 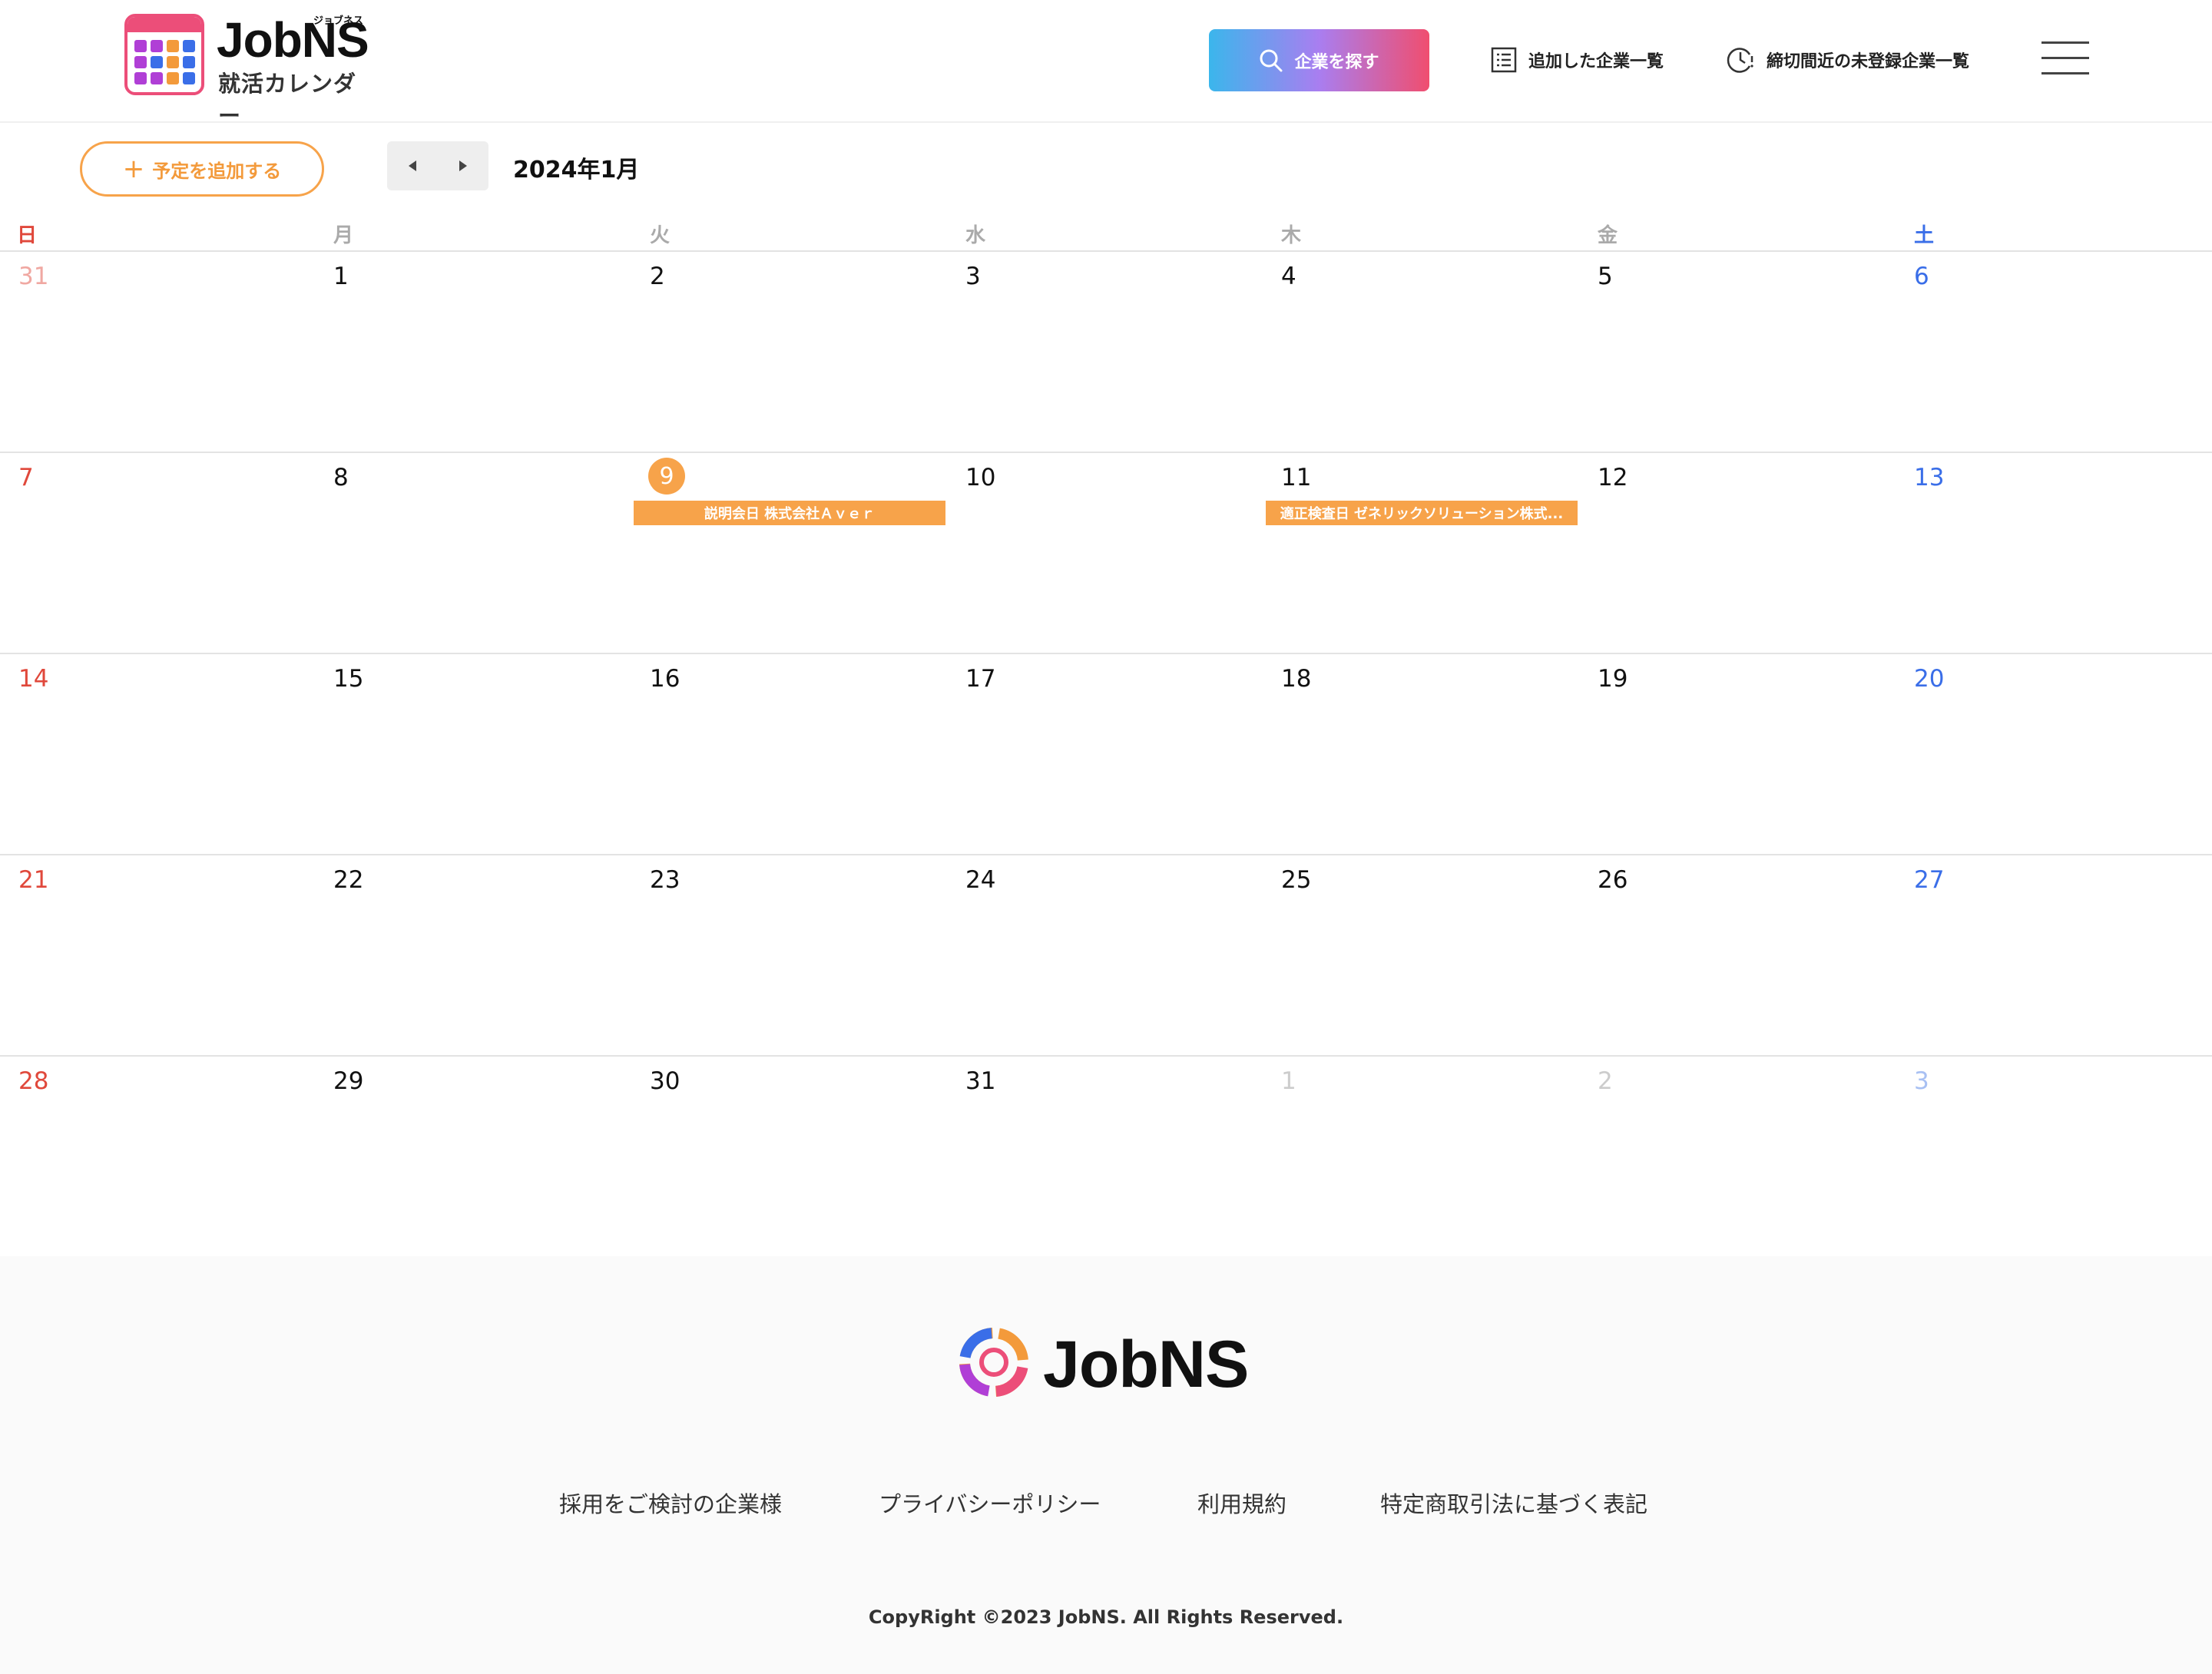 What do you see at coordinates (348, 1081) in the screenshot?
I see `calendar-day: 29` at bounding box center [348, 1081].